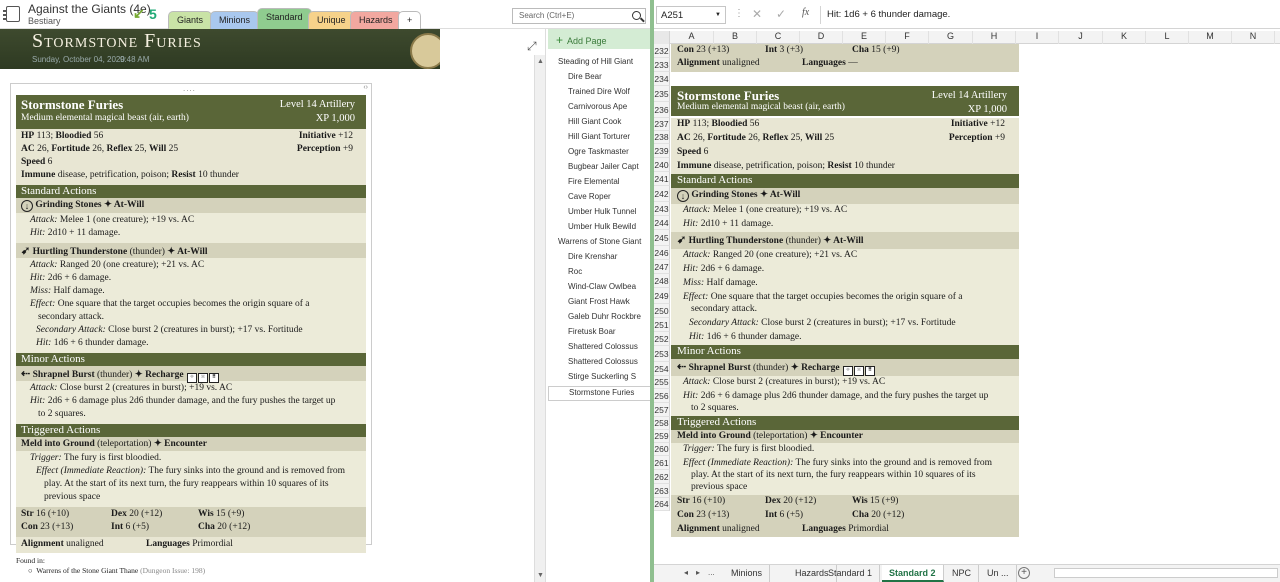 This screenshot has width=1280, height=582. Describe the element at coordinates (1166, 573) in the screenshot. I see `horizontal-scrollbar` at that location.